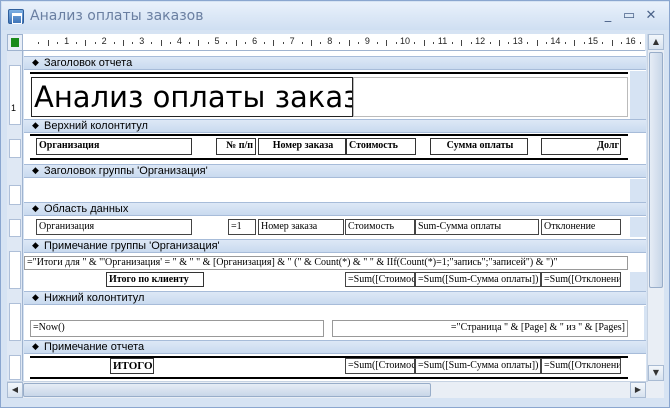 The height and width of the screenshot is (408, 670). I want to click on client-total-label: Итого по клиенту, so click(155, 279).